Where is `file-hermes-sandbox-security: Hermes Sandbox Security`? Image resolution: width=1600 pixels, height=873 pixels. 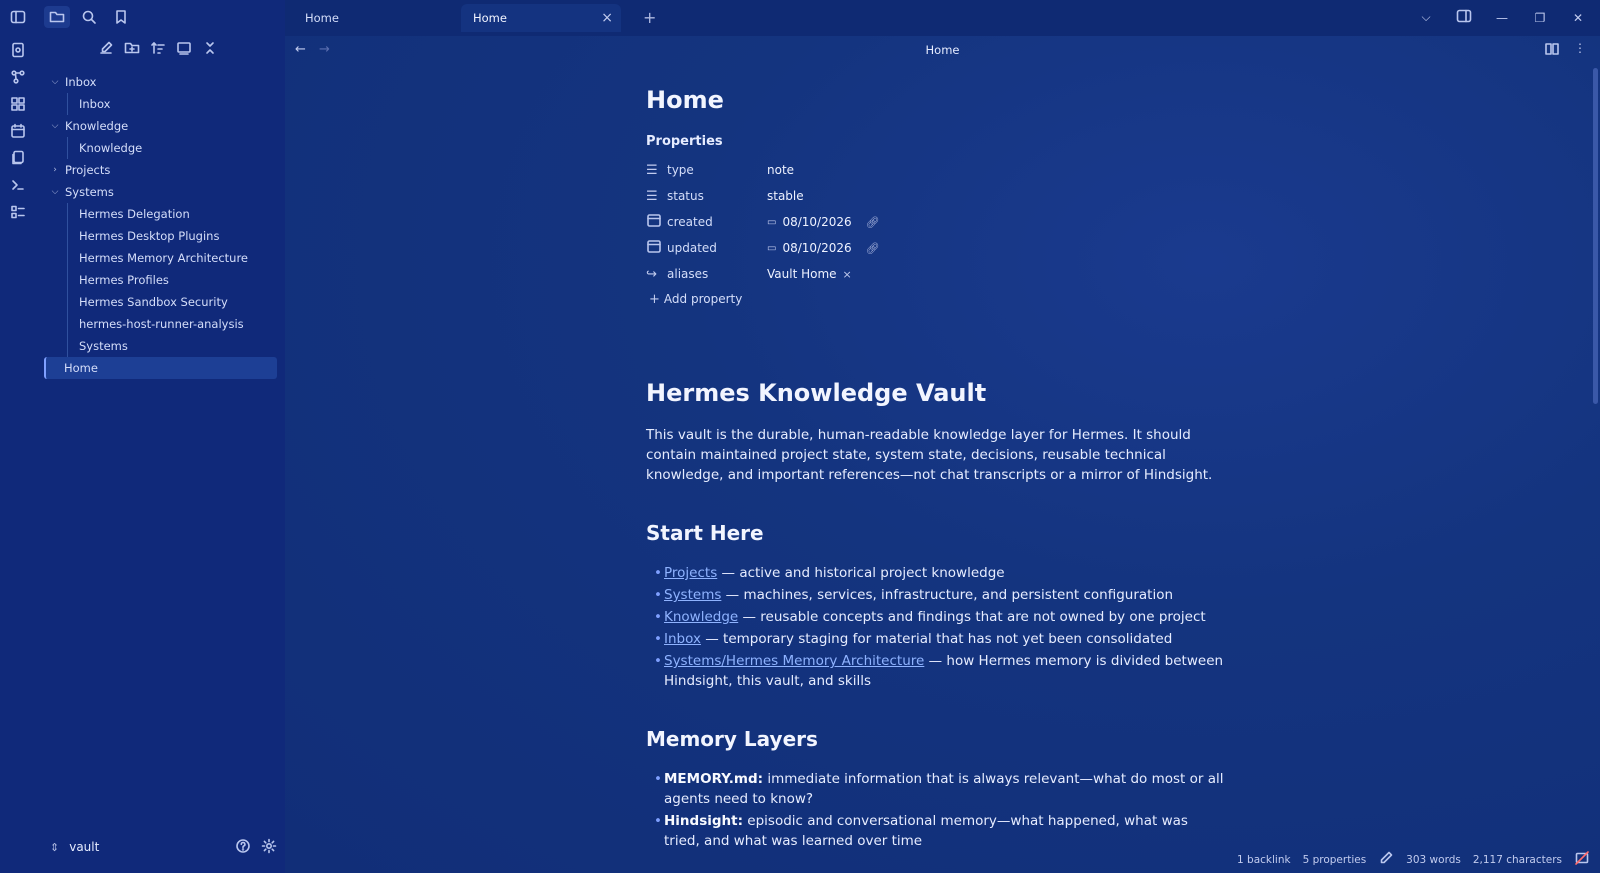 file-hermes-sandbox-security: Hermes Sandbox Security is located at coordinates (160, 302).